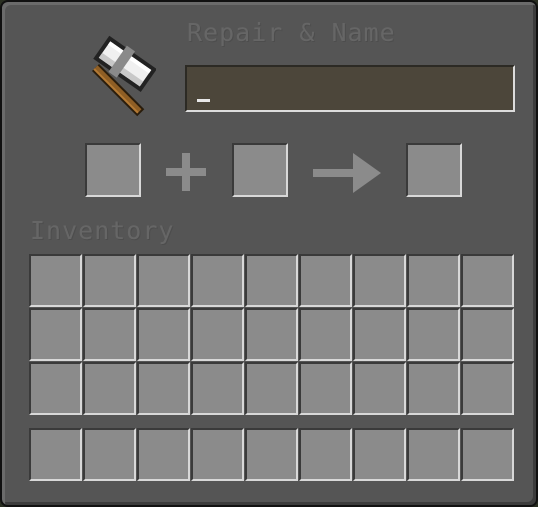 This screenshot has height=507, width=538. I want to click on text-cursor, so click(203, 100).